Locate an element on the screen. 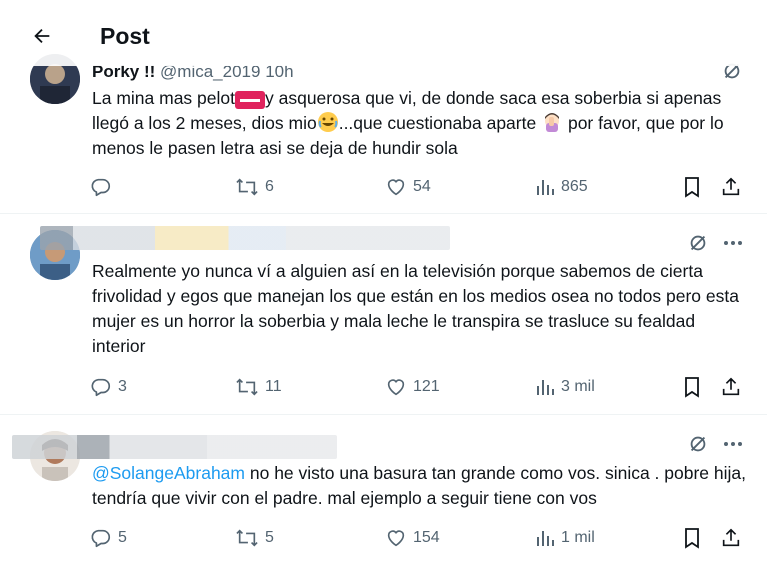 This screenshot has height=570, width=767. post-actions: 6 54 865 is located at coordinates (417, 187).